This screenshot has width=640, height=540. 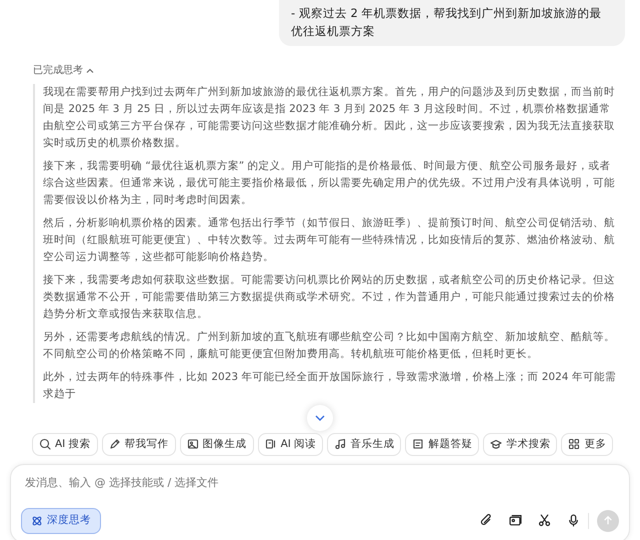 I want to click on chevron-up-icon, so click(x=90, y=70).